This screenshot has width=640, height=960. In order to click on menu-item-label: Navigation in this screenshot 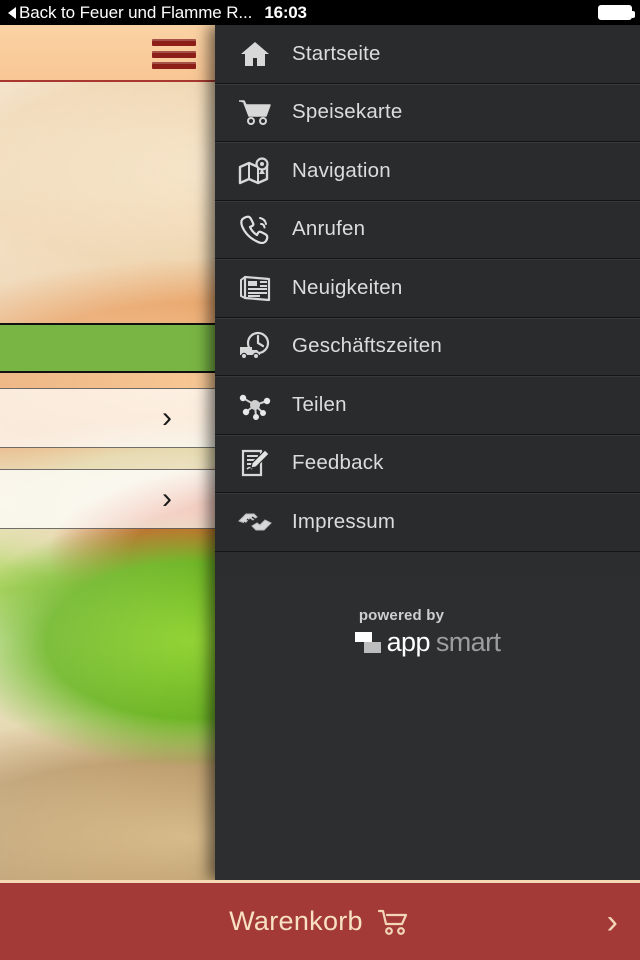, I will do `click(341, 170)`.